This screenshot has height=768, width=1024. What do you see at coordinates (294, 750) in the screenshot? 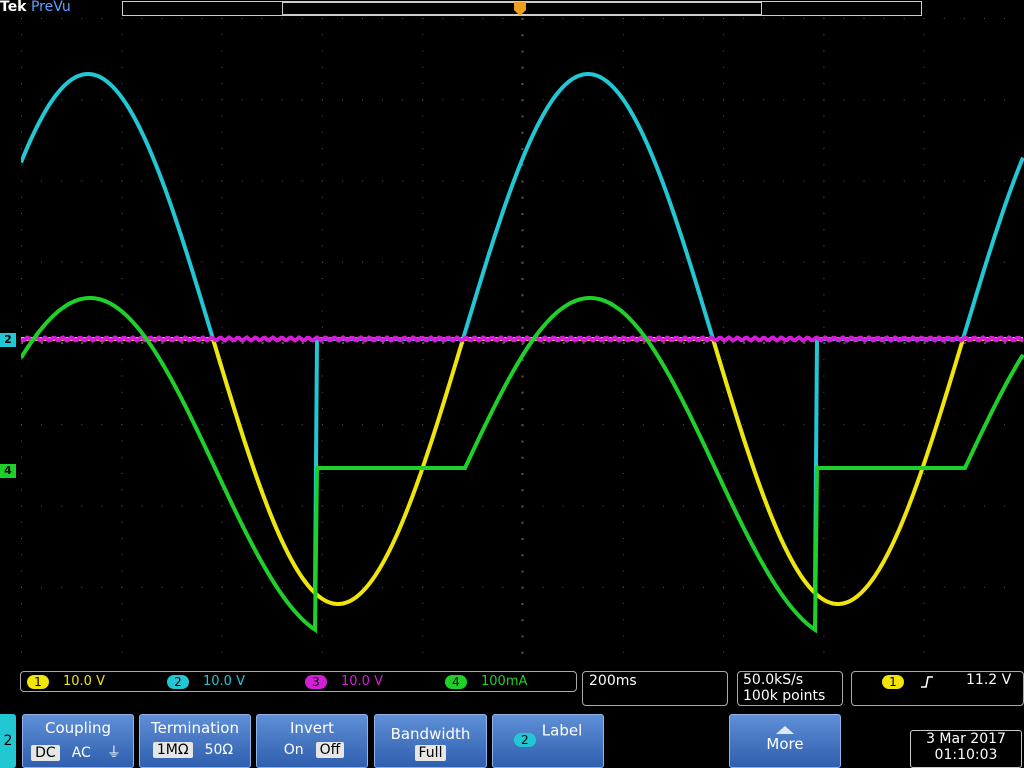
I see `invert-on: On` at bounding box center [294, 750].